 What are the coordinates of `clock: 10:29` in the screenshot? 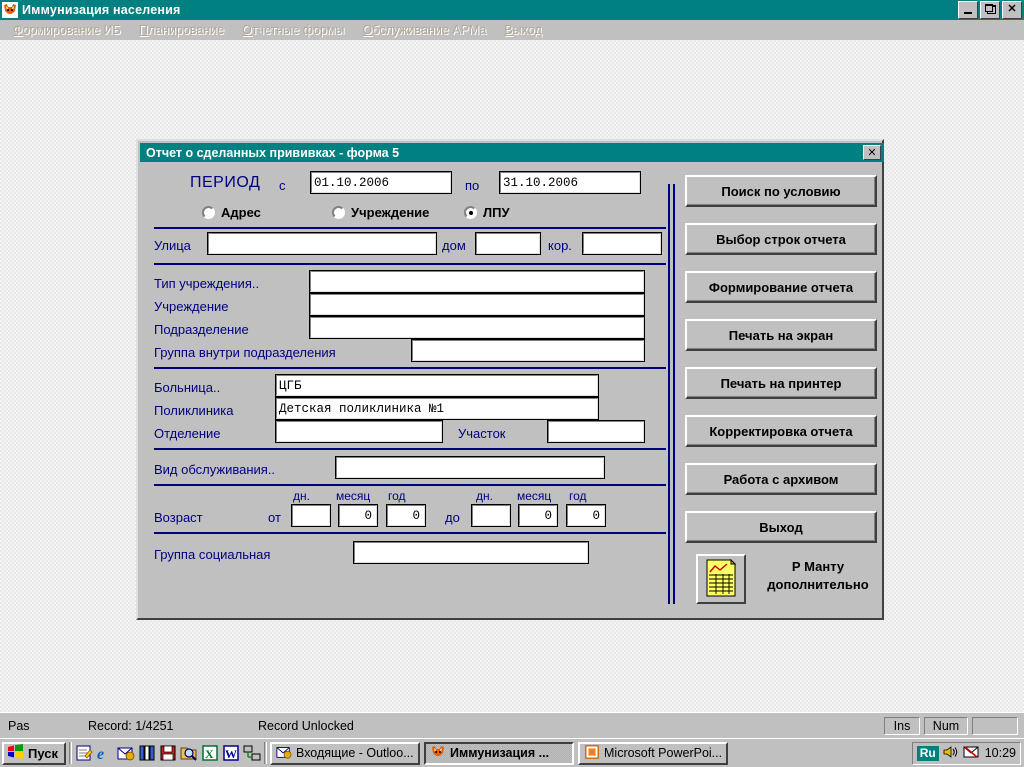 It's located at (999, 753).